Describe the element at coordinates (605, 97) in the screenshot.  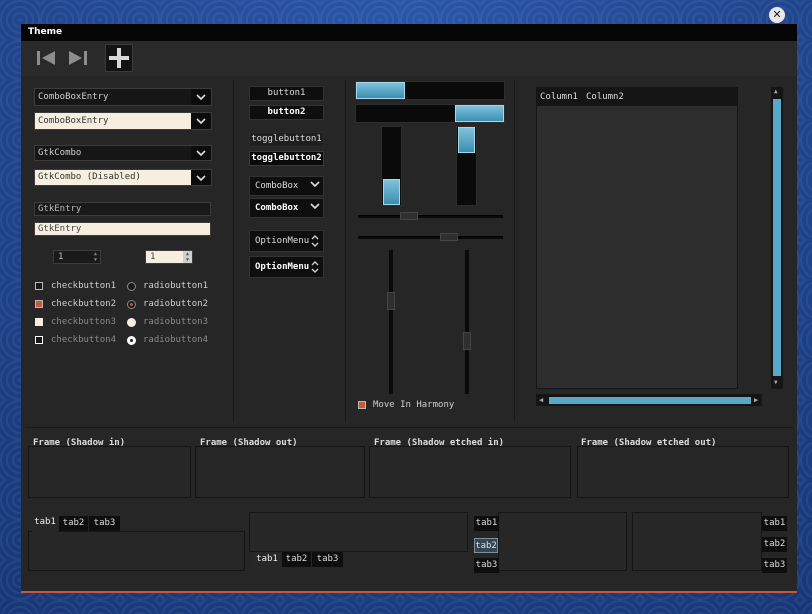
I see `column-header-2: Column2` at that location.